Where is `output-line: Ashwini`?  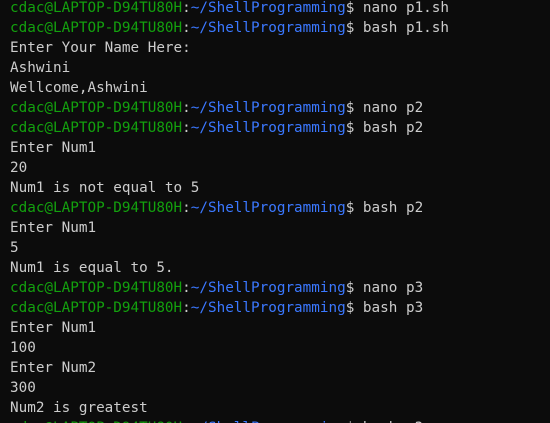
output-line: Ashwini is located at coordinates (280, 68).